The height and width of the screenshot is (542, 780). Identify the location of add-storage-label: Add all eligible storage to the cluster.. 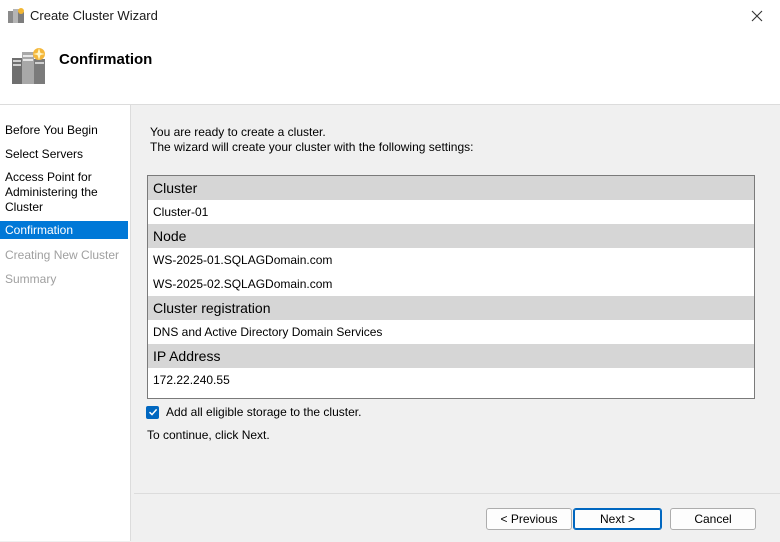
(263, 412).